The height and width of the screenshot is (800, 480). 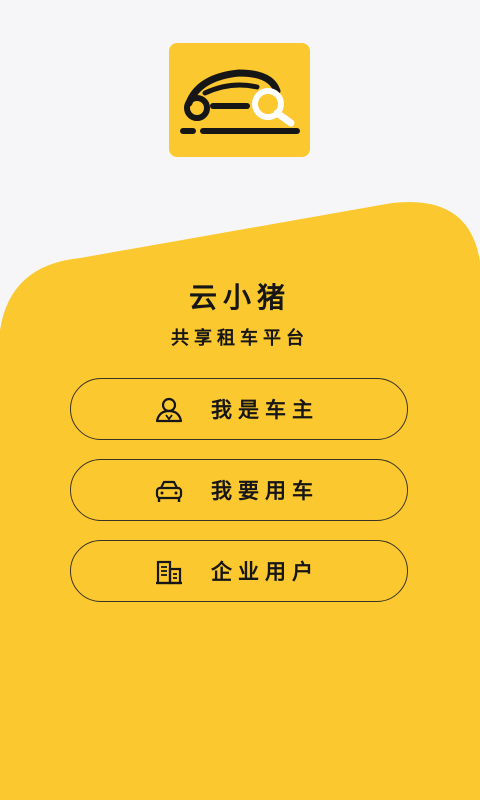 I want to click on app-logo, so click(x=239, y=100).